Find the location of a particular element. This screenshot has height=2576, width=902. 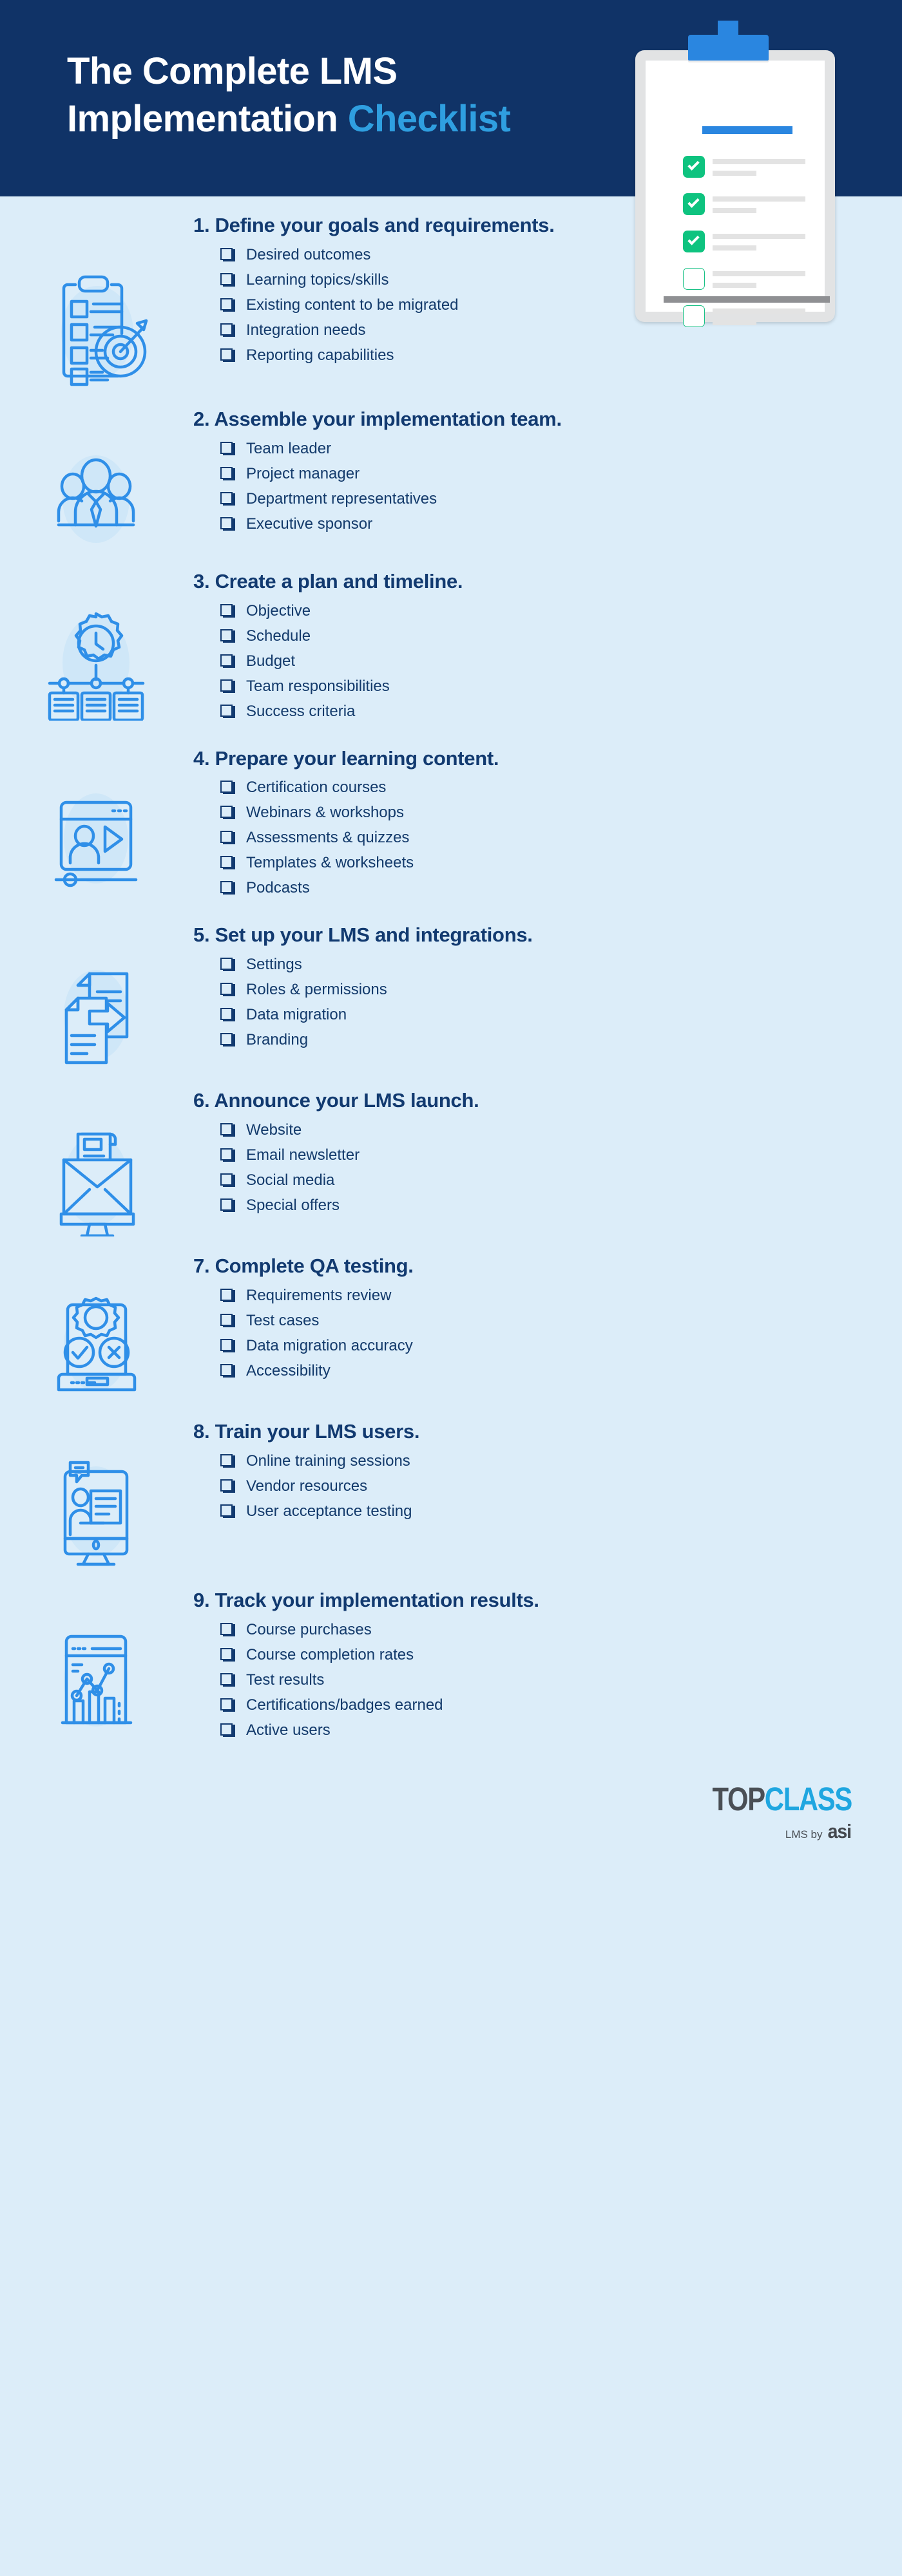

list-item: Active users is located at coordinates (538, 1735).